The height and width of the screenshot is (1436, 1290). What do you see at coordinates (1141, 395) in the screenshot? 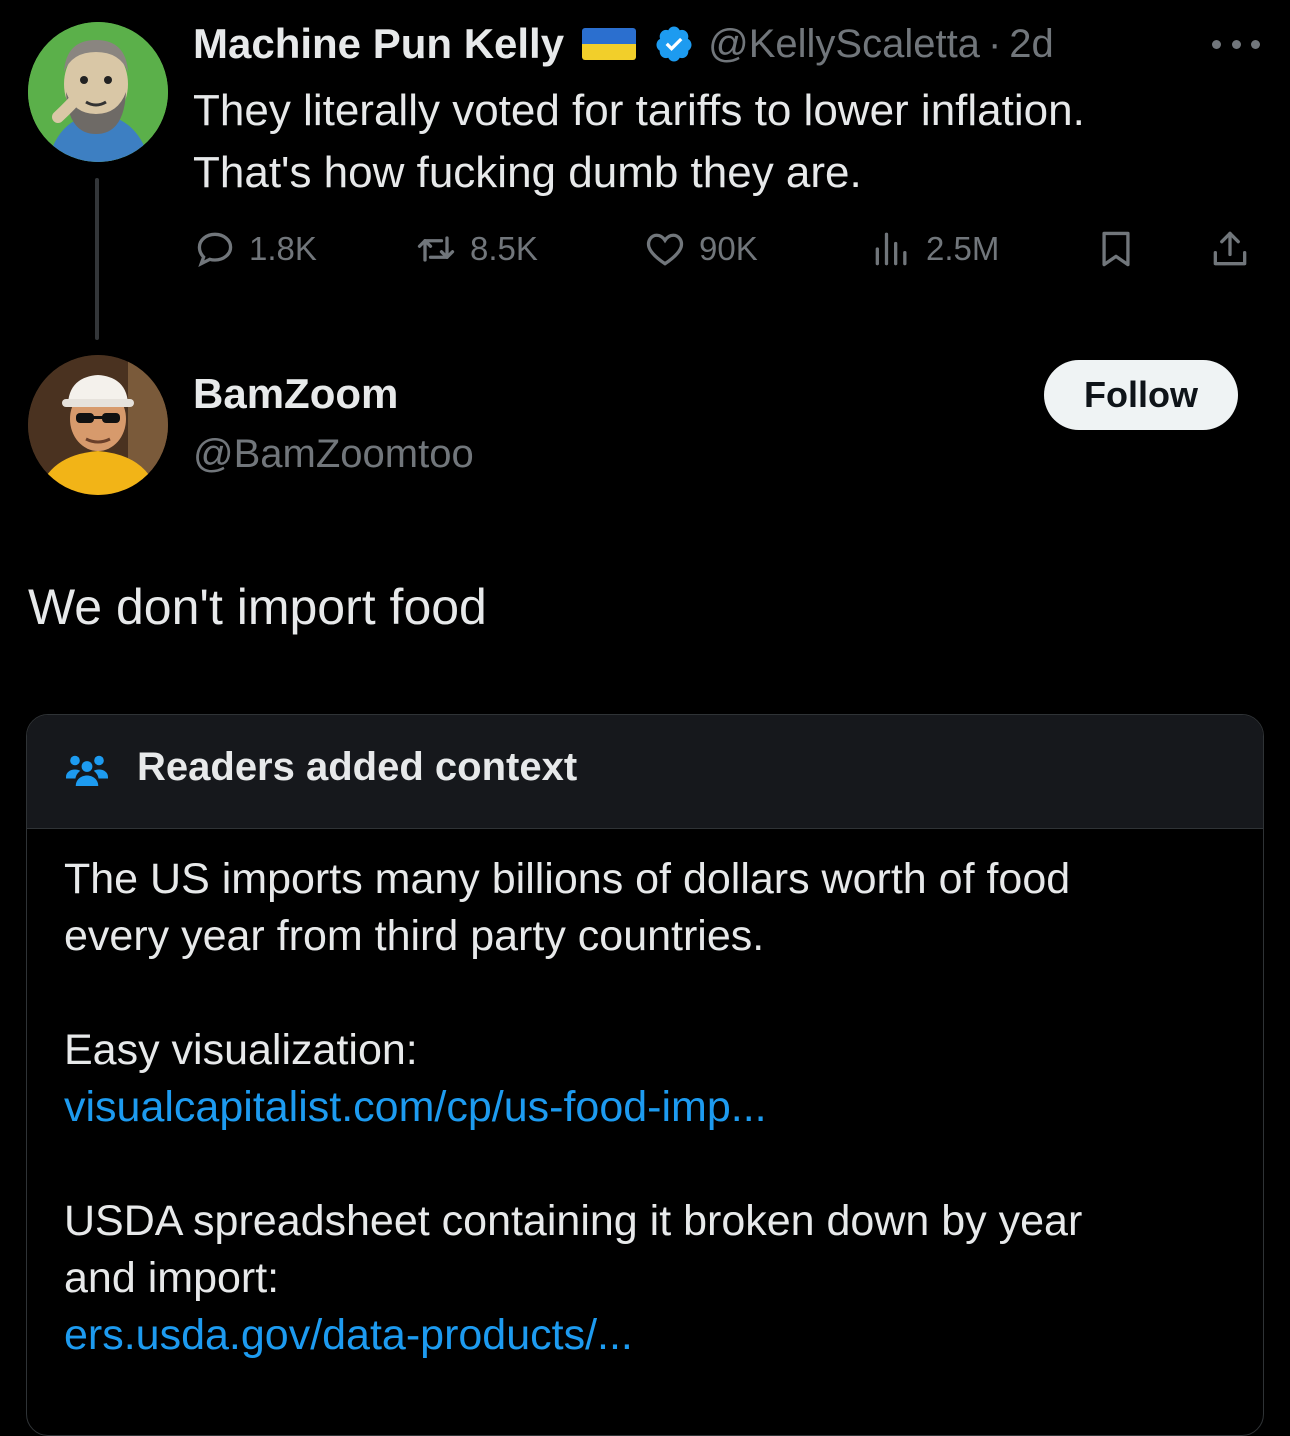
I see `follow-button: Follow` at bounding box center [1141, 395].